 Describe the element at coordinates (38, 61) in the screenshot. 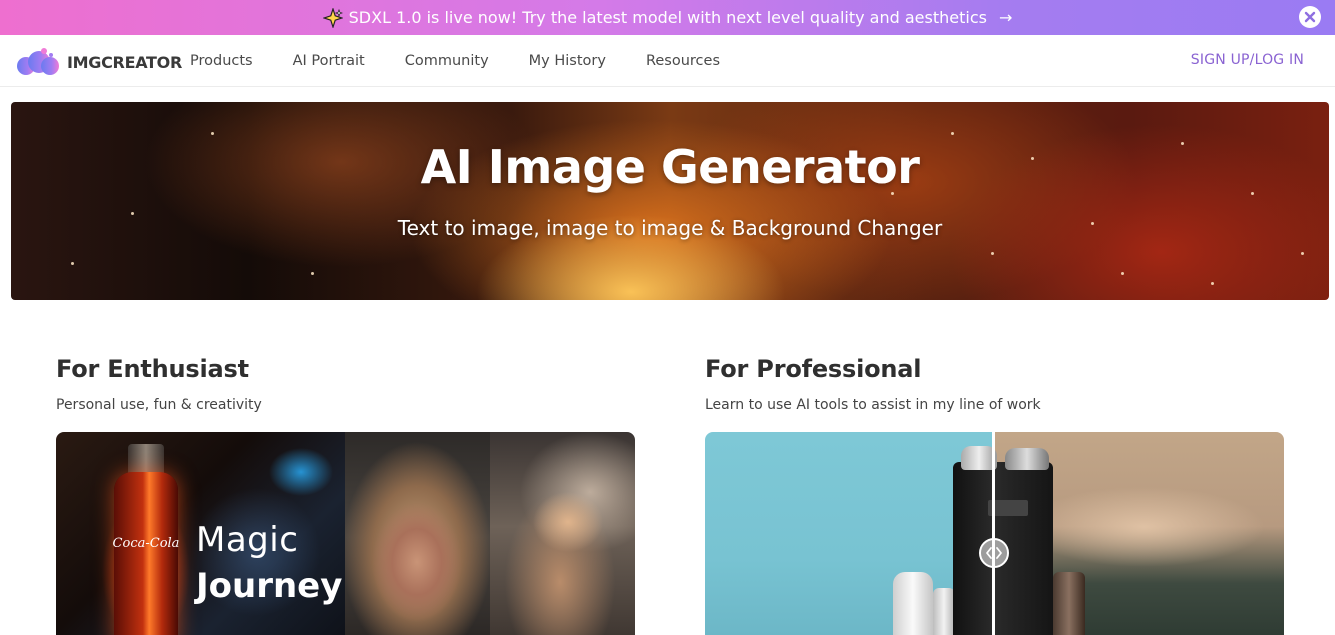

I see `logo-cloud-icon` at that location.